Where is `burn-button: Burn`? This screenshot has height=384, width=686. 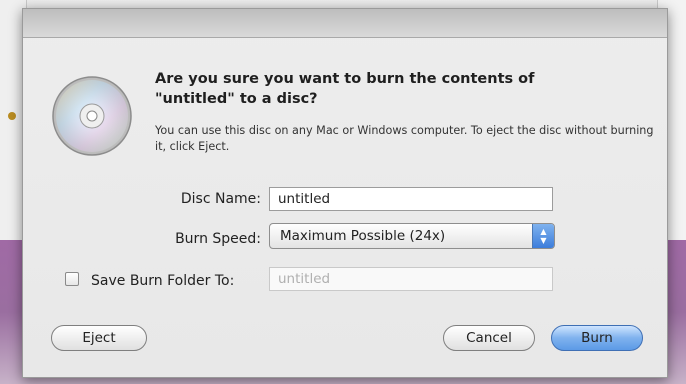
burn-button: Burn is located at coordinates (597, 338).